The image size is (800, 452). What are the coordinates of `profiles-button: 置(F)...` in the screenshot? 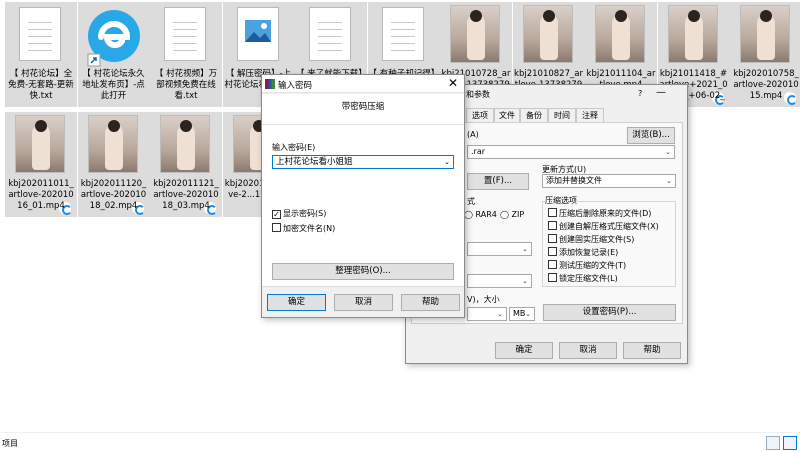 It's located at (498, 181).